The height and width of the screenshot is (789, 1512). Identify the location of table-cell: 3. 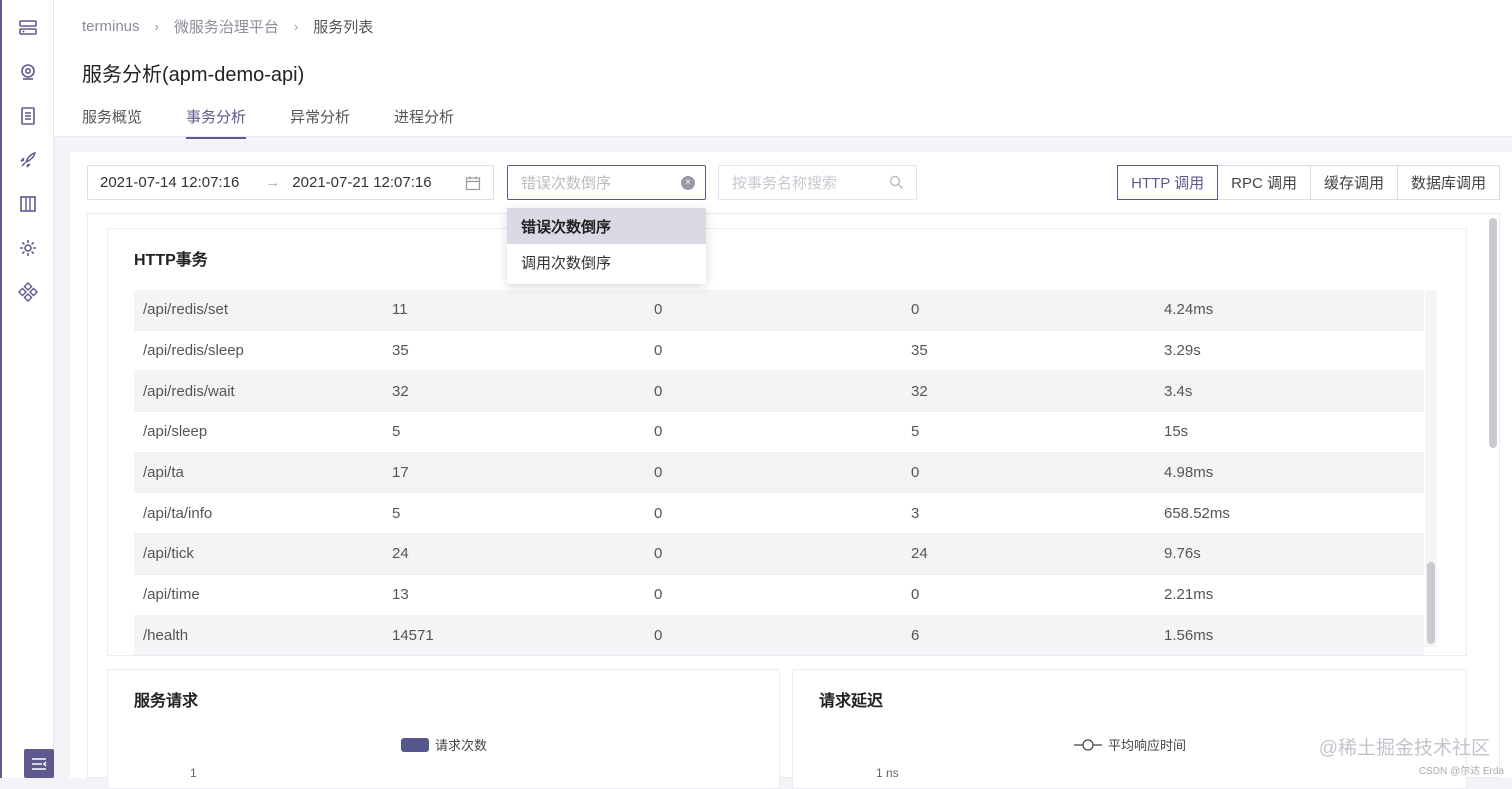
(915, 513).